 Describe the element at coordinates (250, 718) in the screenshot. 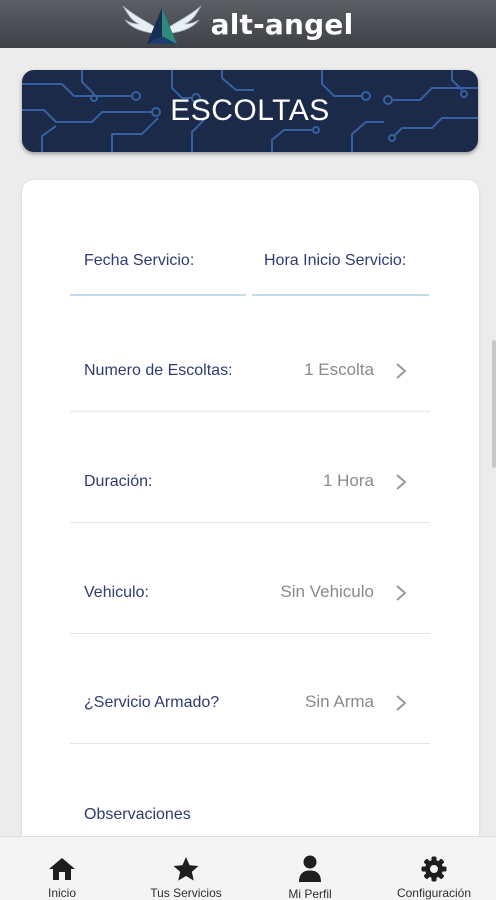

I see `armed-service-row: ¿Servicio Armado? Sin Arma` at that location.